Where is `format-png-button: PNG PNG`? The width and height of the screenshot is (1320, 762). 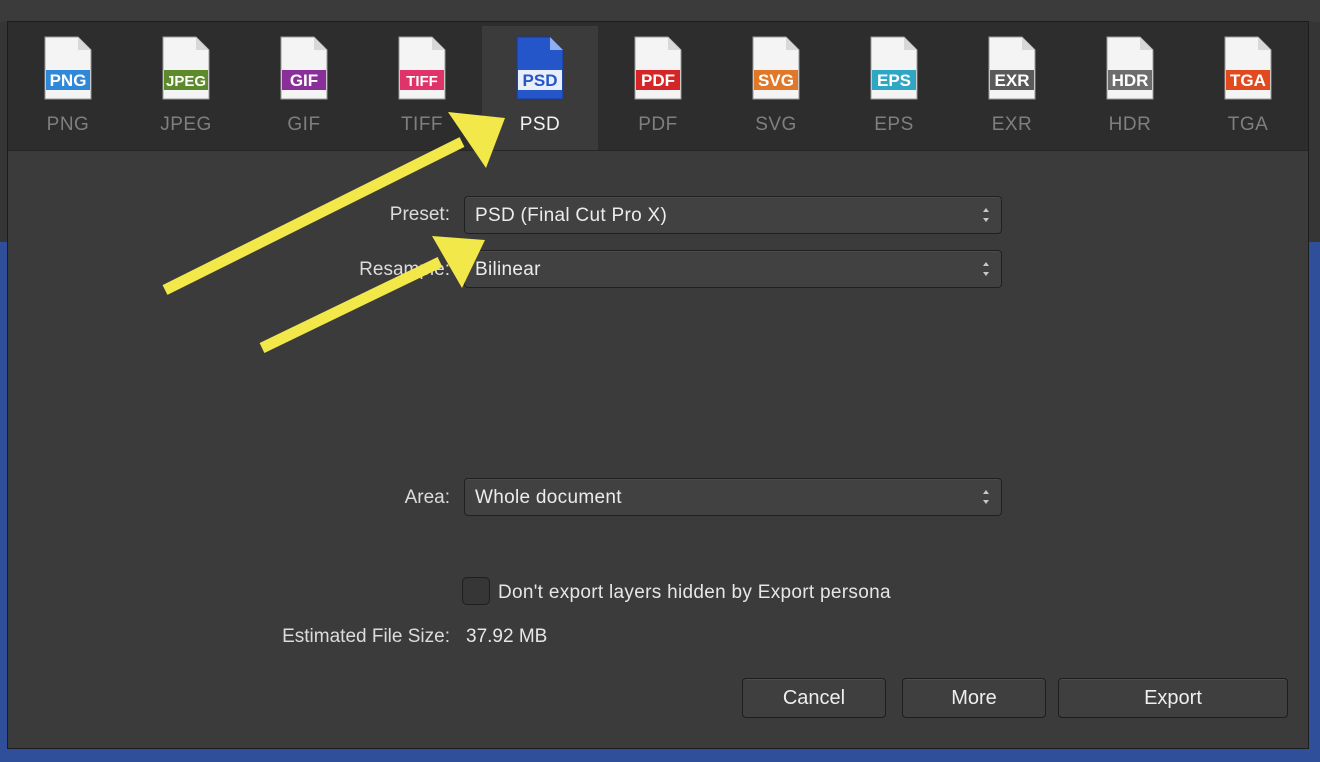
format-png-button: PNG PNG is located at coordinates (68, 88).